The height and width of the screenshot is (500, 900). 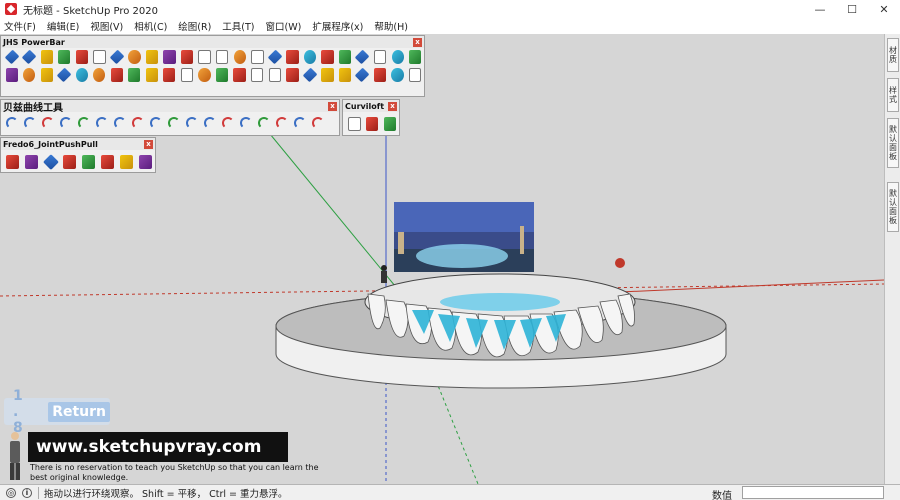 What do you see at coordinates (102, 123) in the screenshot?
I see `fspline-icon` at bounding box center [102, 123].